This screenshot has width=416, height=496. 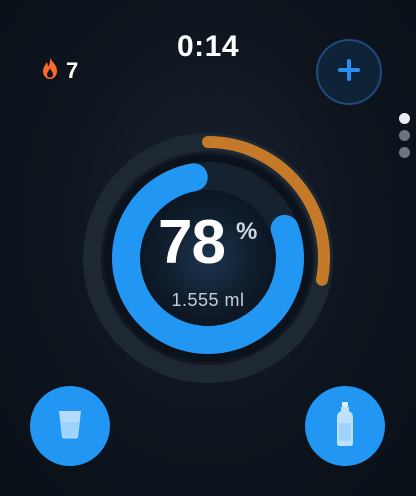 I want to click on percent-value: 78, so click(x=192, y=242).